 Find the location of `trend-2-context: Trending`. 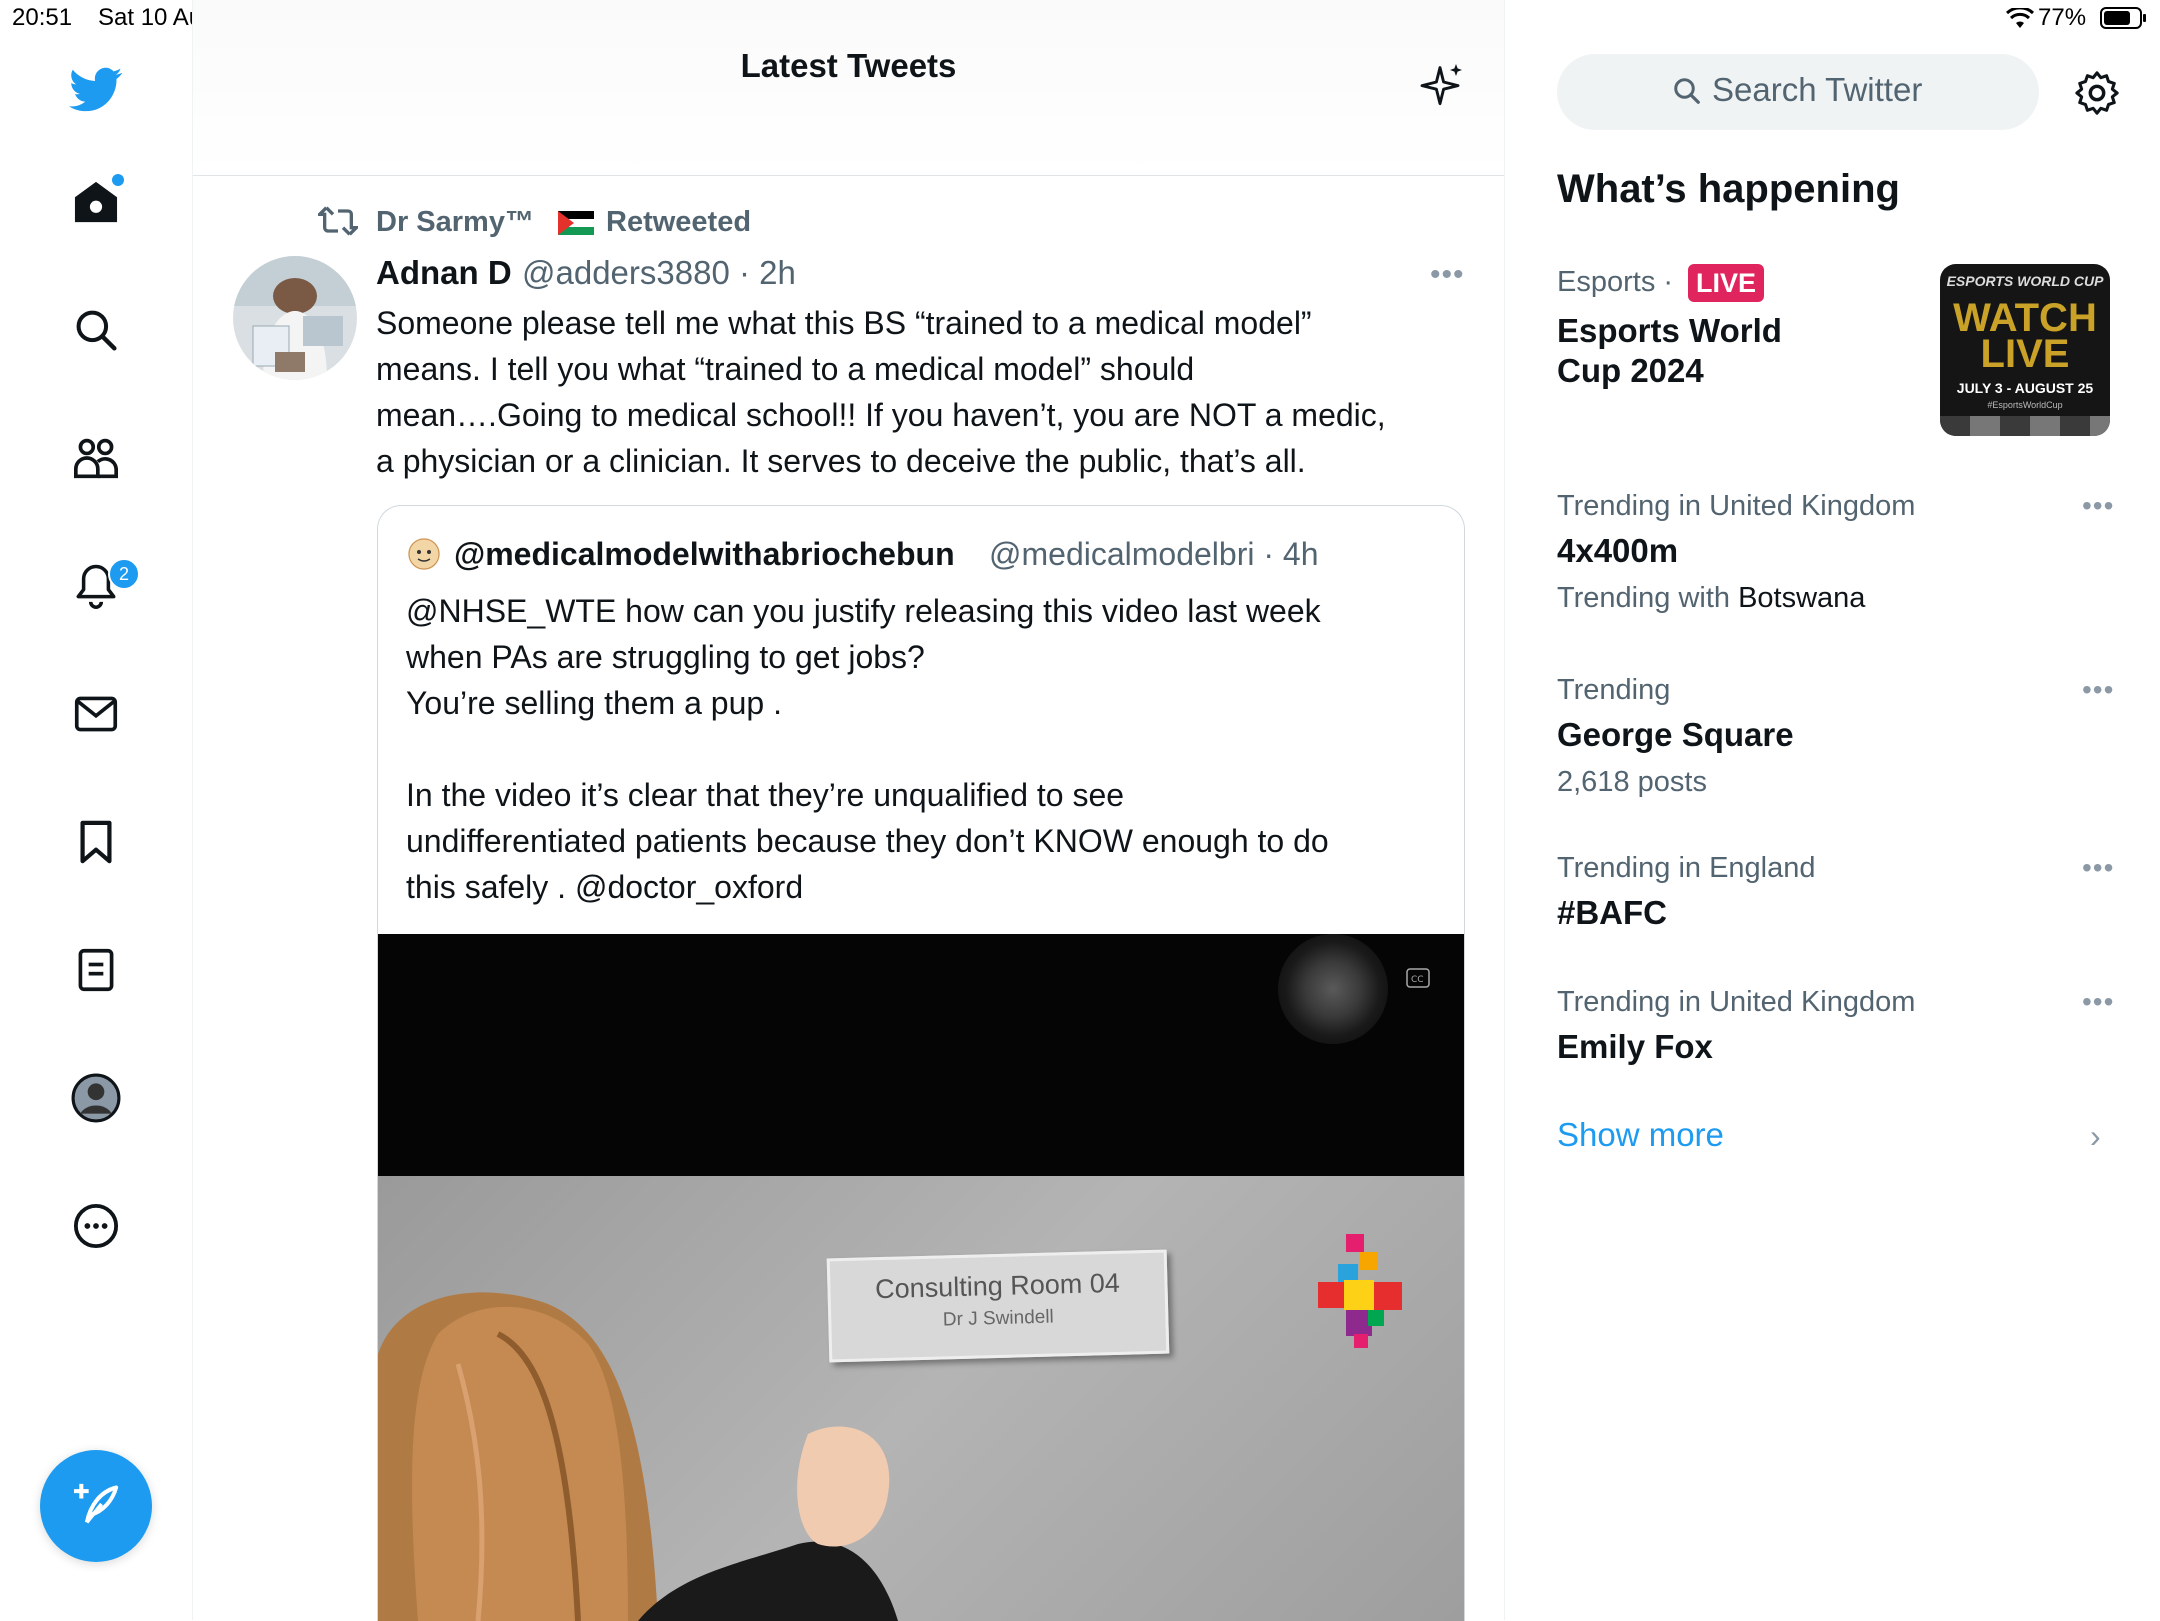

trend-2-context: Trending is located at coordinates (1613, 690).